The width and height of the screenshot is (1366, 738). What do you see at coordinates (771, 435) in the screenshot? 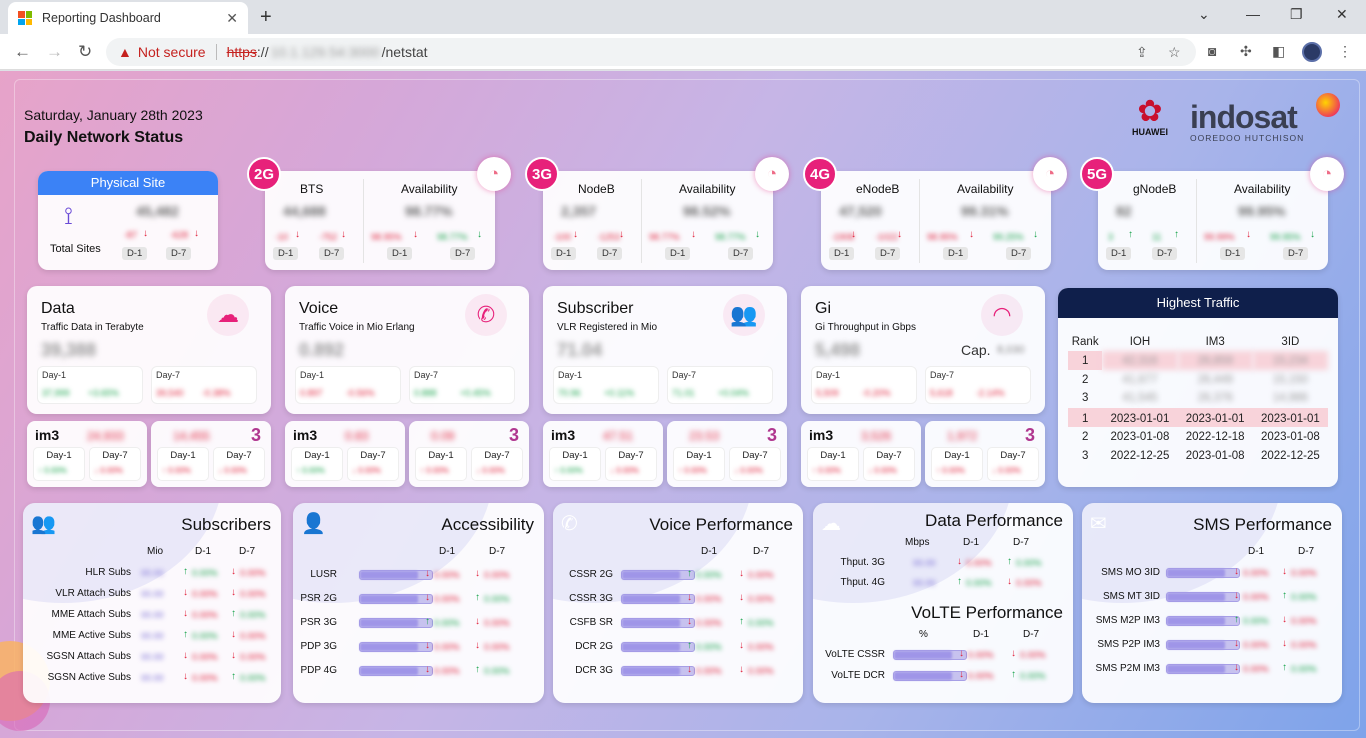
I see `three-logo: 3` at bounding box center [771, 435].